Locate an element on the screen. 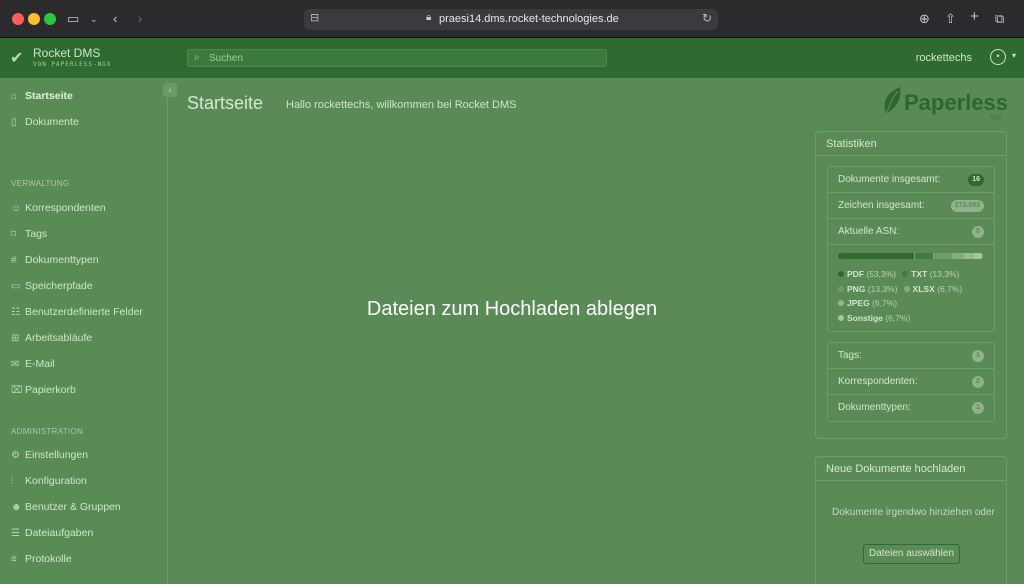 The height and width of the screenshot is (584, 1024). sliders-icon: ⫶ is located at coordinates (12, 481).